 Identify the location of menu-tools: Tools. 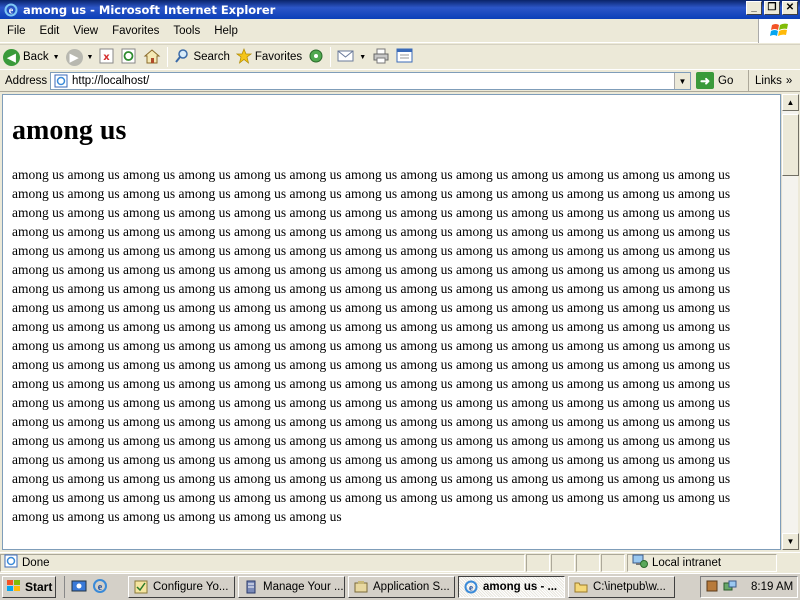
(186, 31).